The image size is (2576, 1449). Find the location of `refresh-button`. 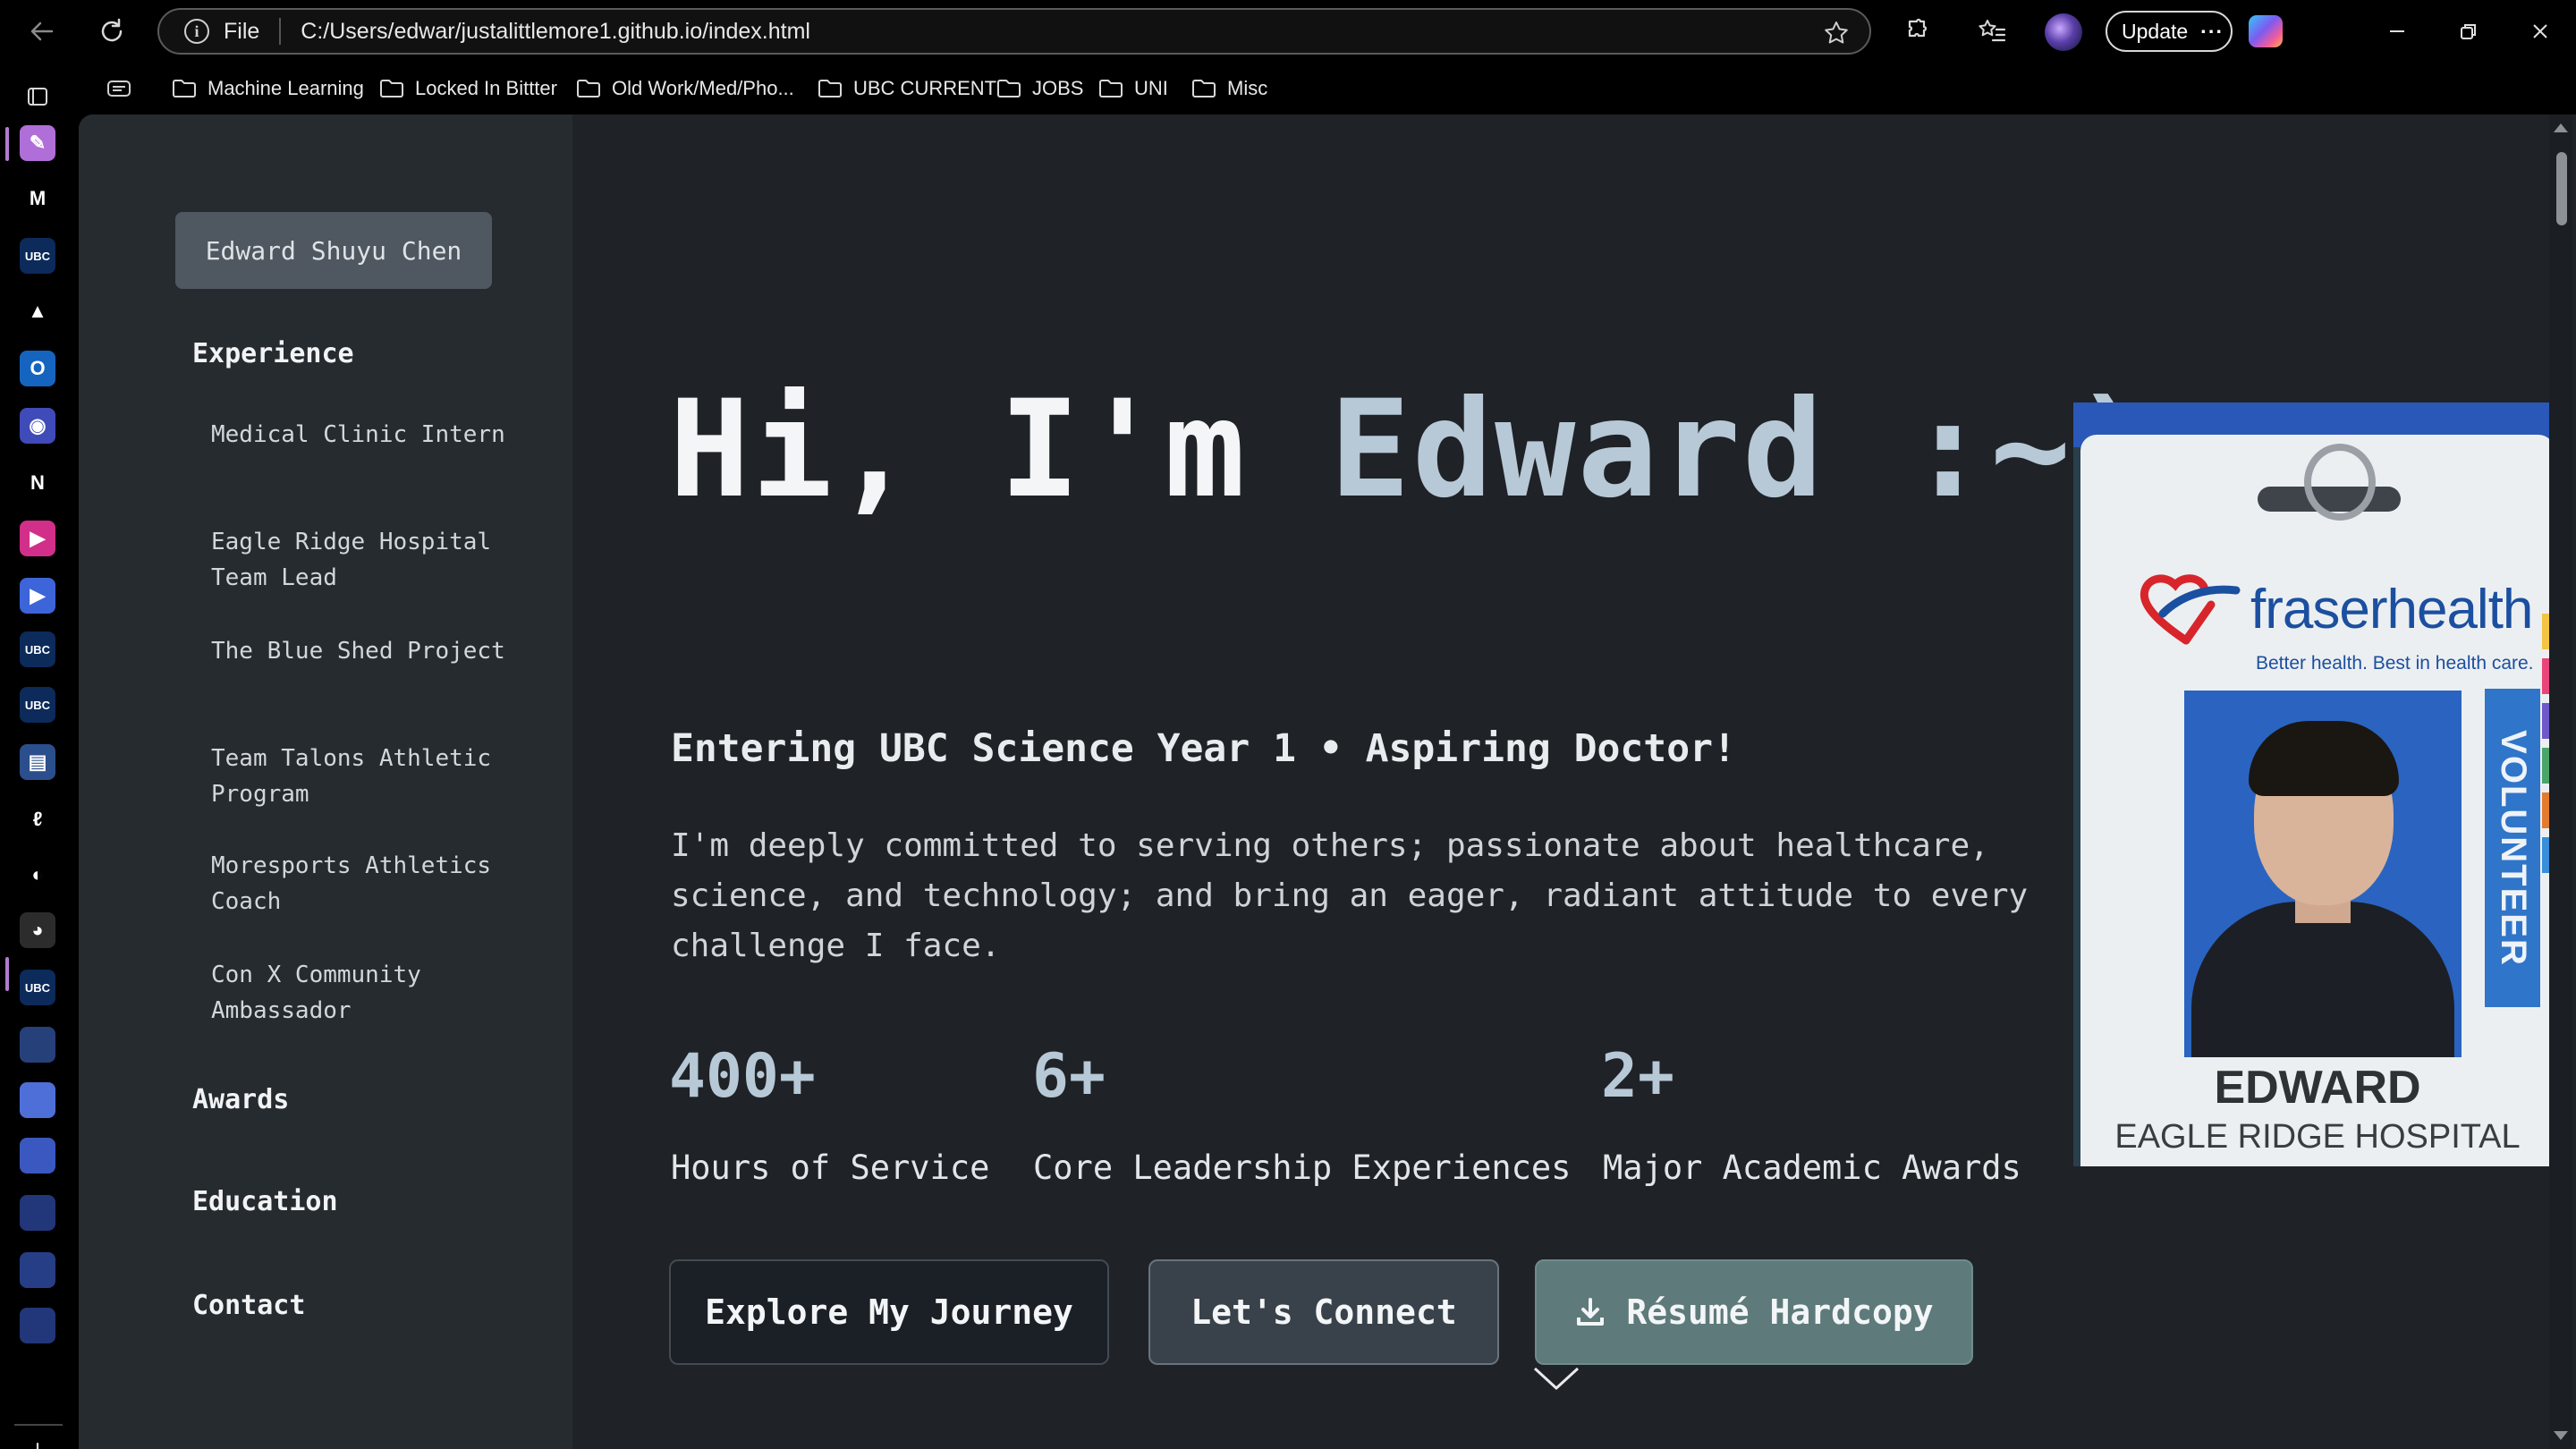

refresh-button is located at coordinates (112, 31).